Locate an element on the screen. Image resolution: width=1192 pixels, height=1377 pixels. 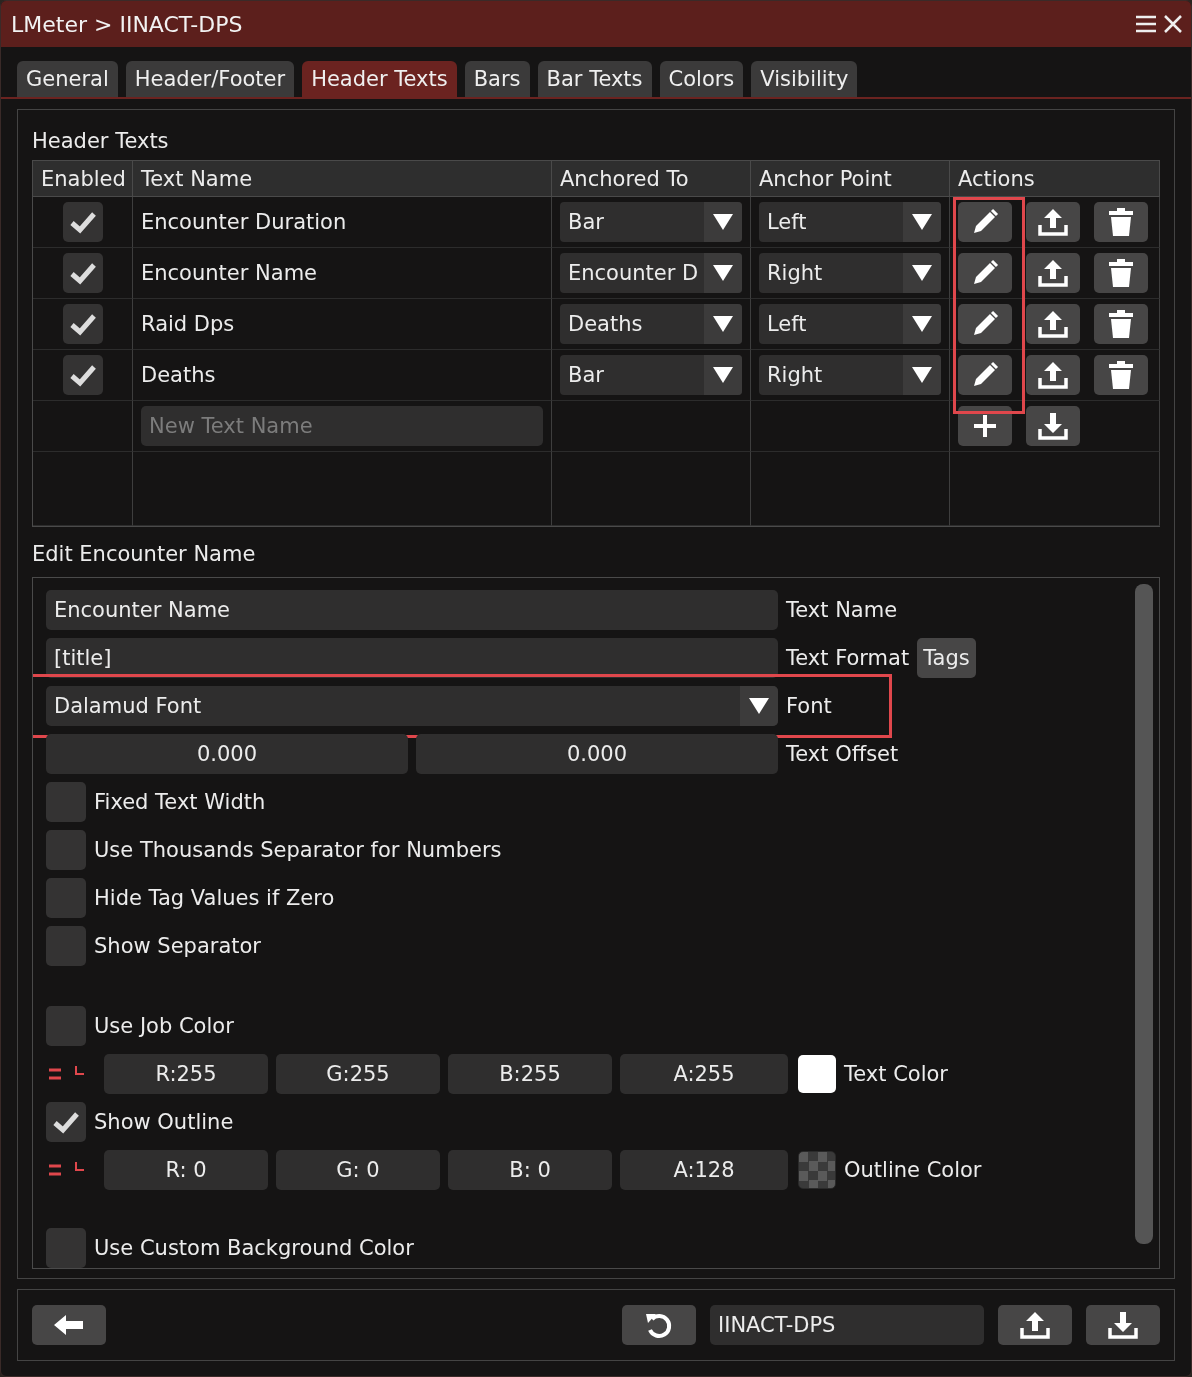
table-cell: Raid Dps is located at coordinates (188, 324).